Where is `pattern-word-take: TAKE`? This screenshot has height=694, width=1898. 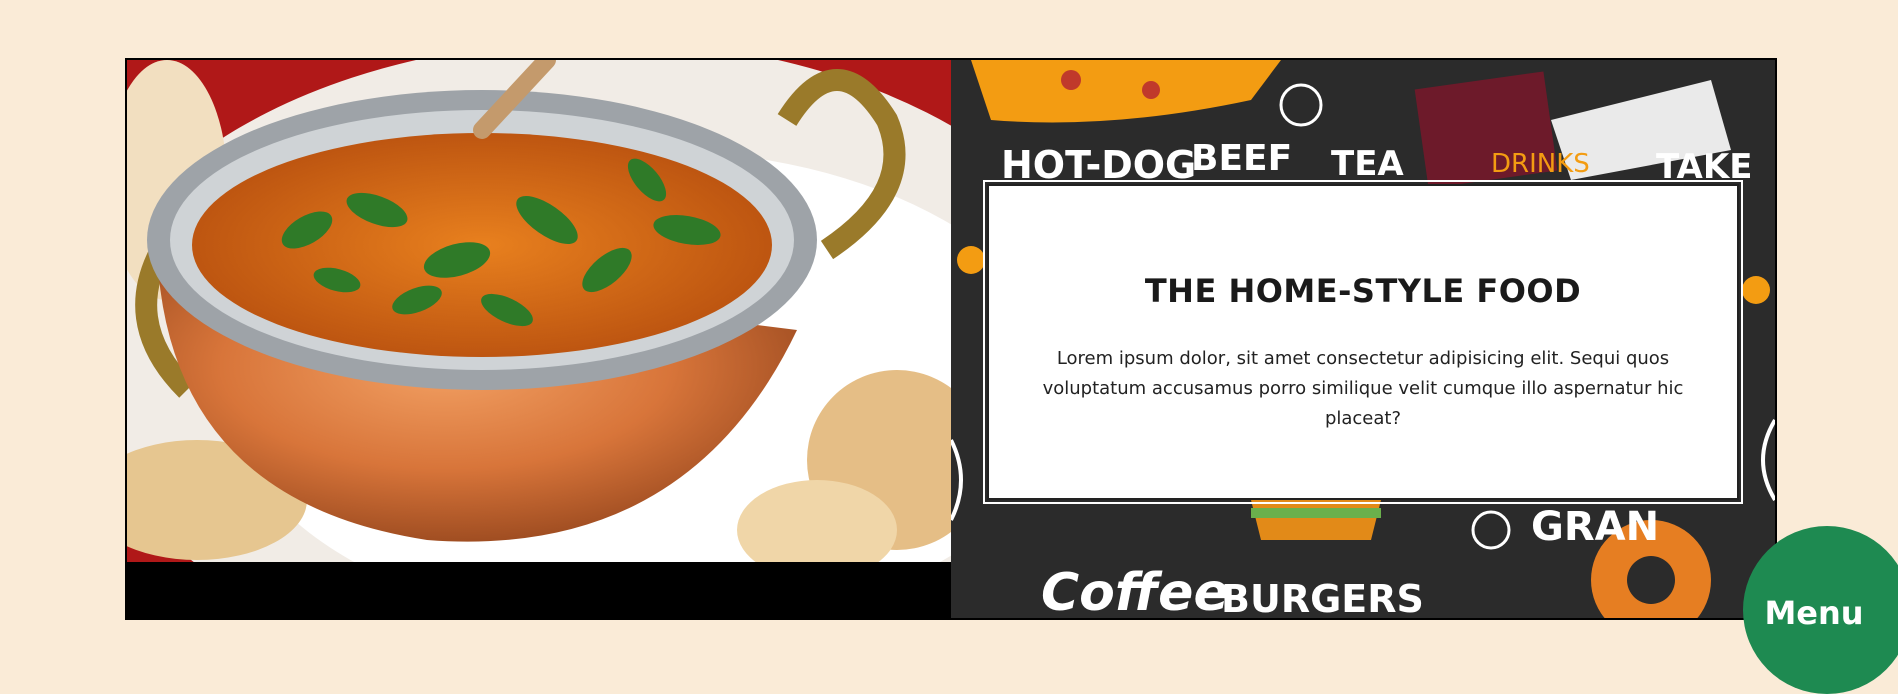 pattern-word-take: TAKE is located at coordinates (1704, 167).